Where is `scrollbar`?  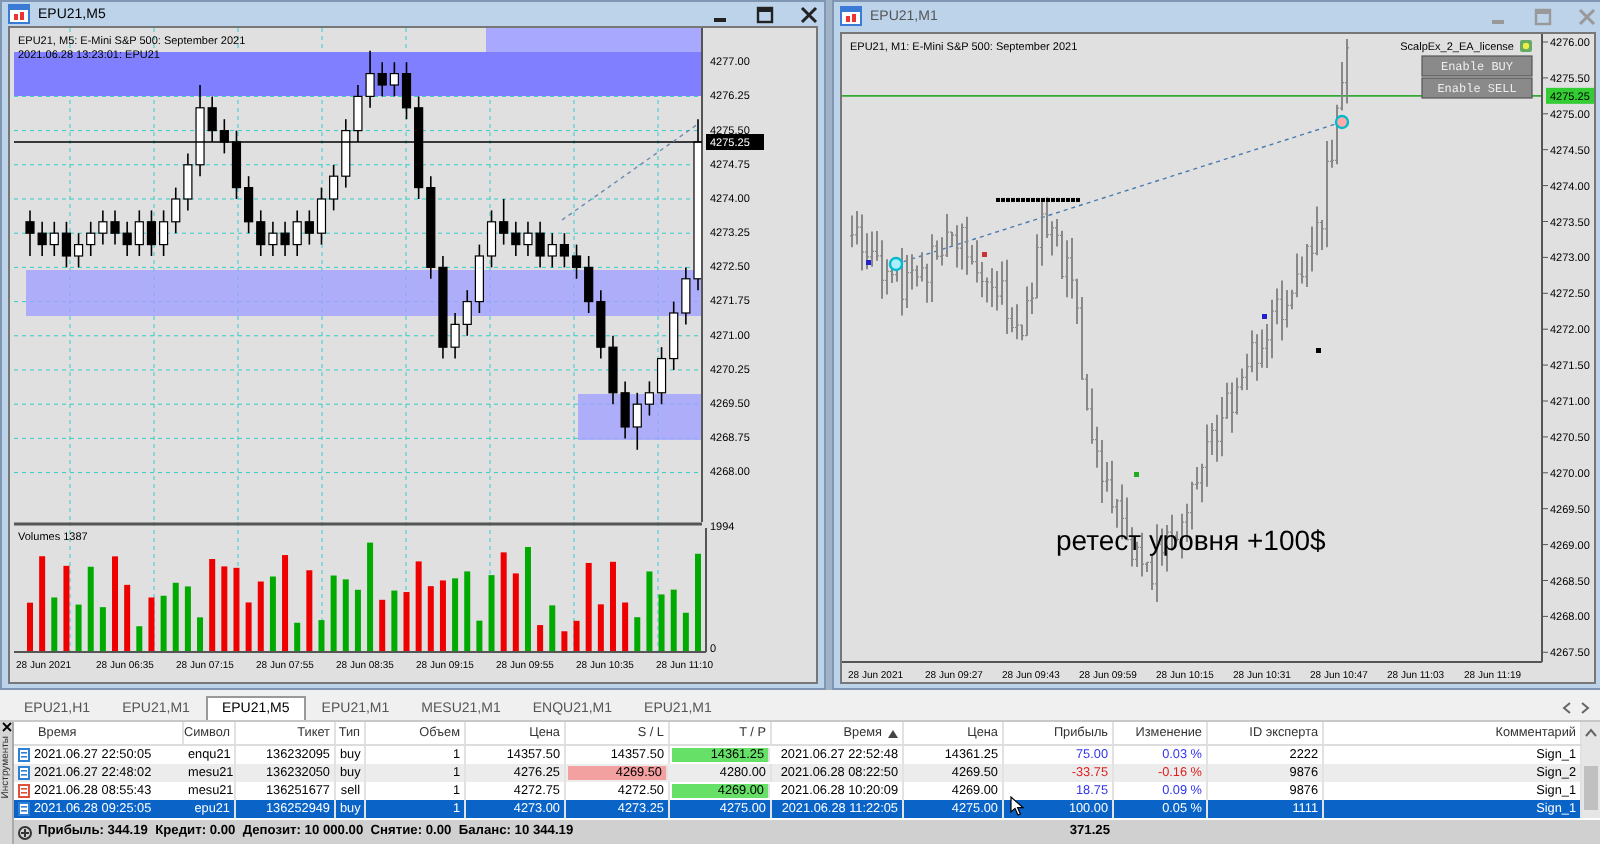
scrollbar is located at coordinates (1591, 770).